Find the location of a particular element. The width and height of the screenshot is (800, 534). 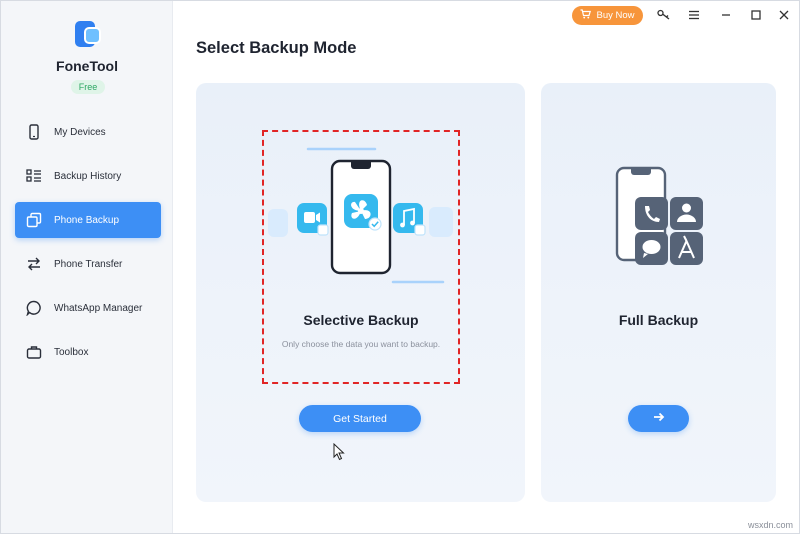

full-backup-start-button is located at coordinates (658, 418).